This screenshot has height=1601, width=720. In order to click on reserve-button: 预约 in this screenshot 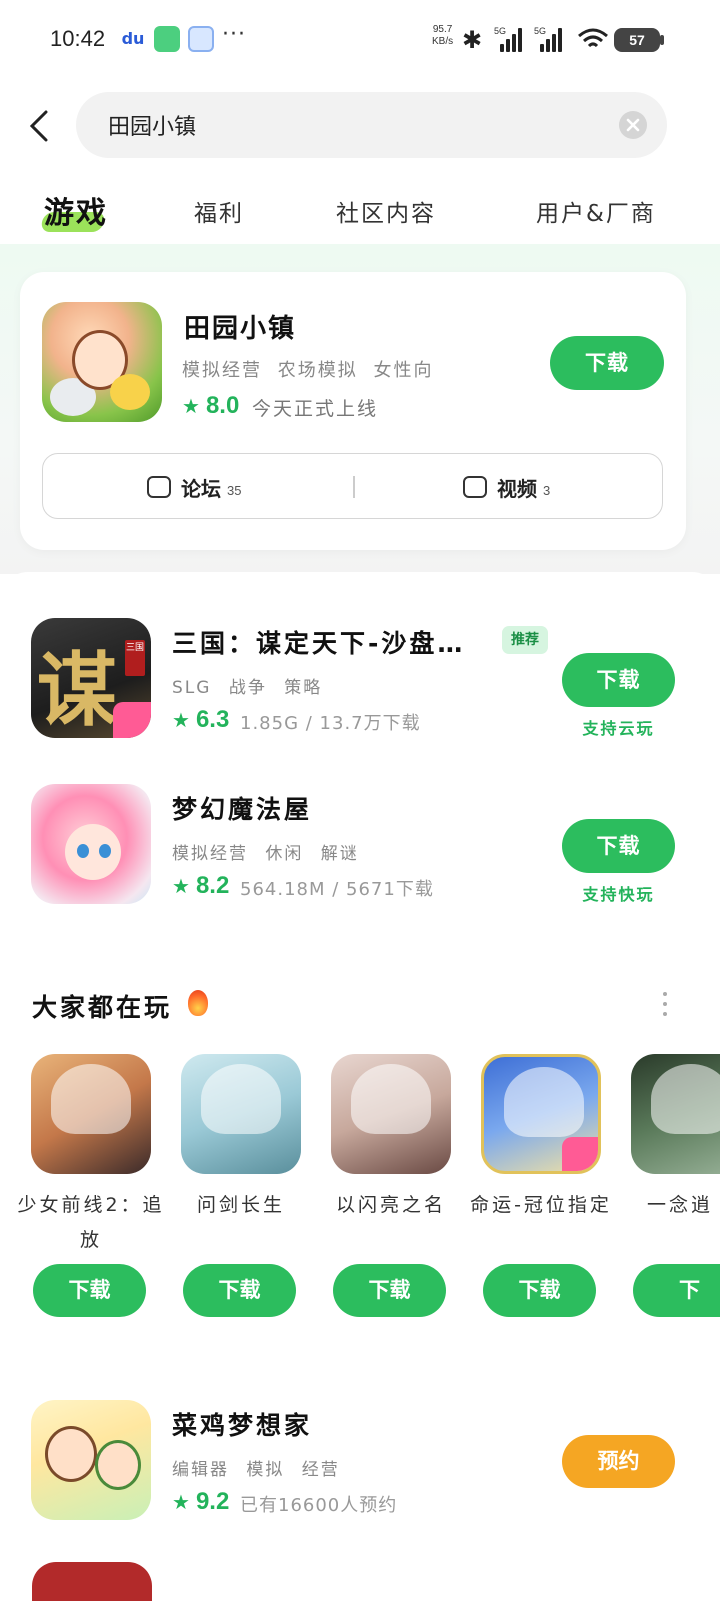, I will do `click(618, 1461)`.